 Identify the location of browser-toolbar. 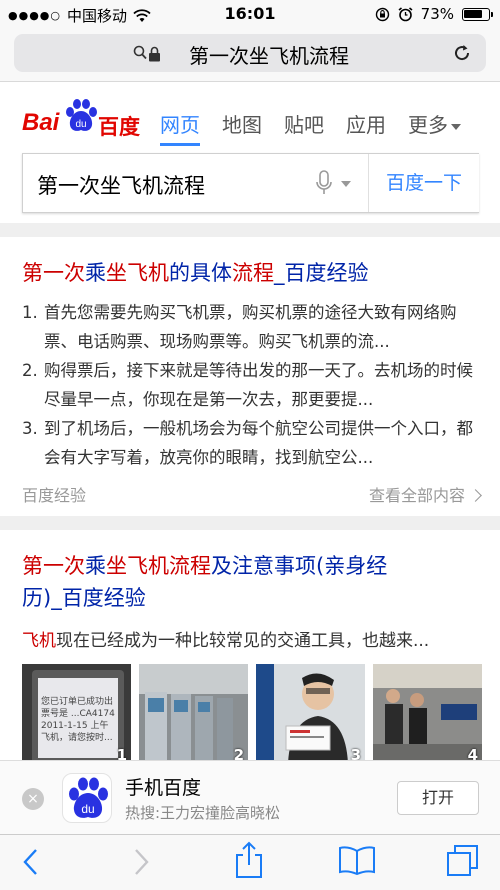
(250, 862).